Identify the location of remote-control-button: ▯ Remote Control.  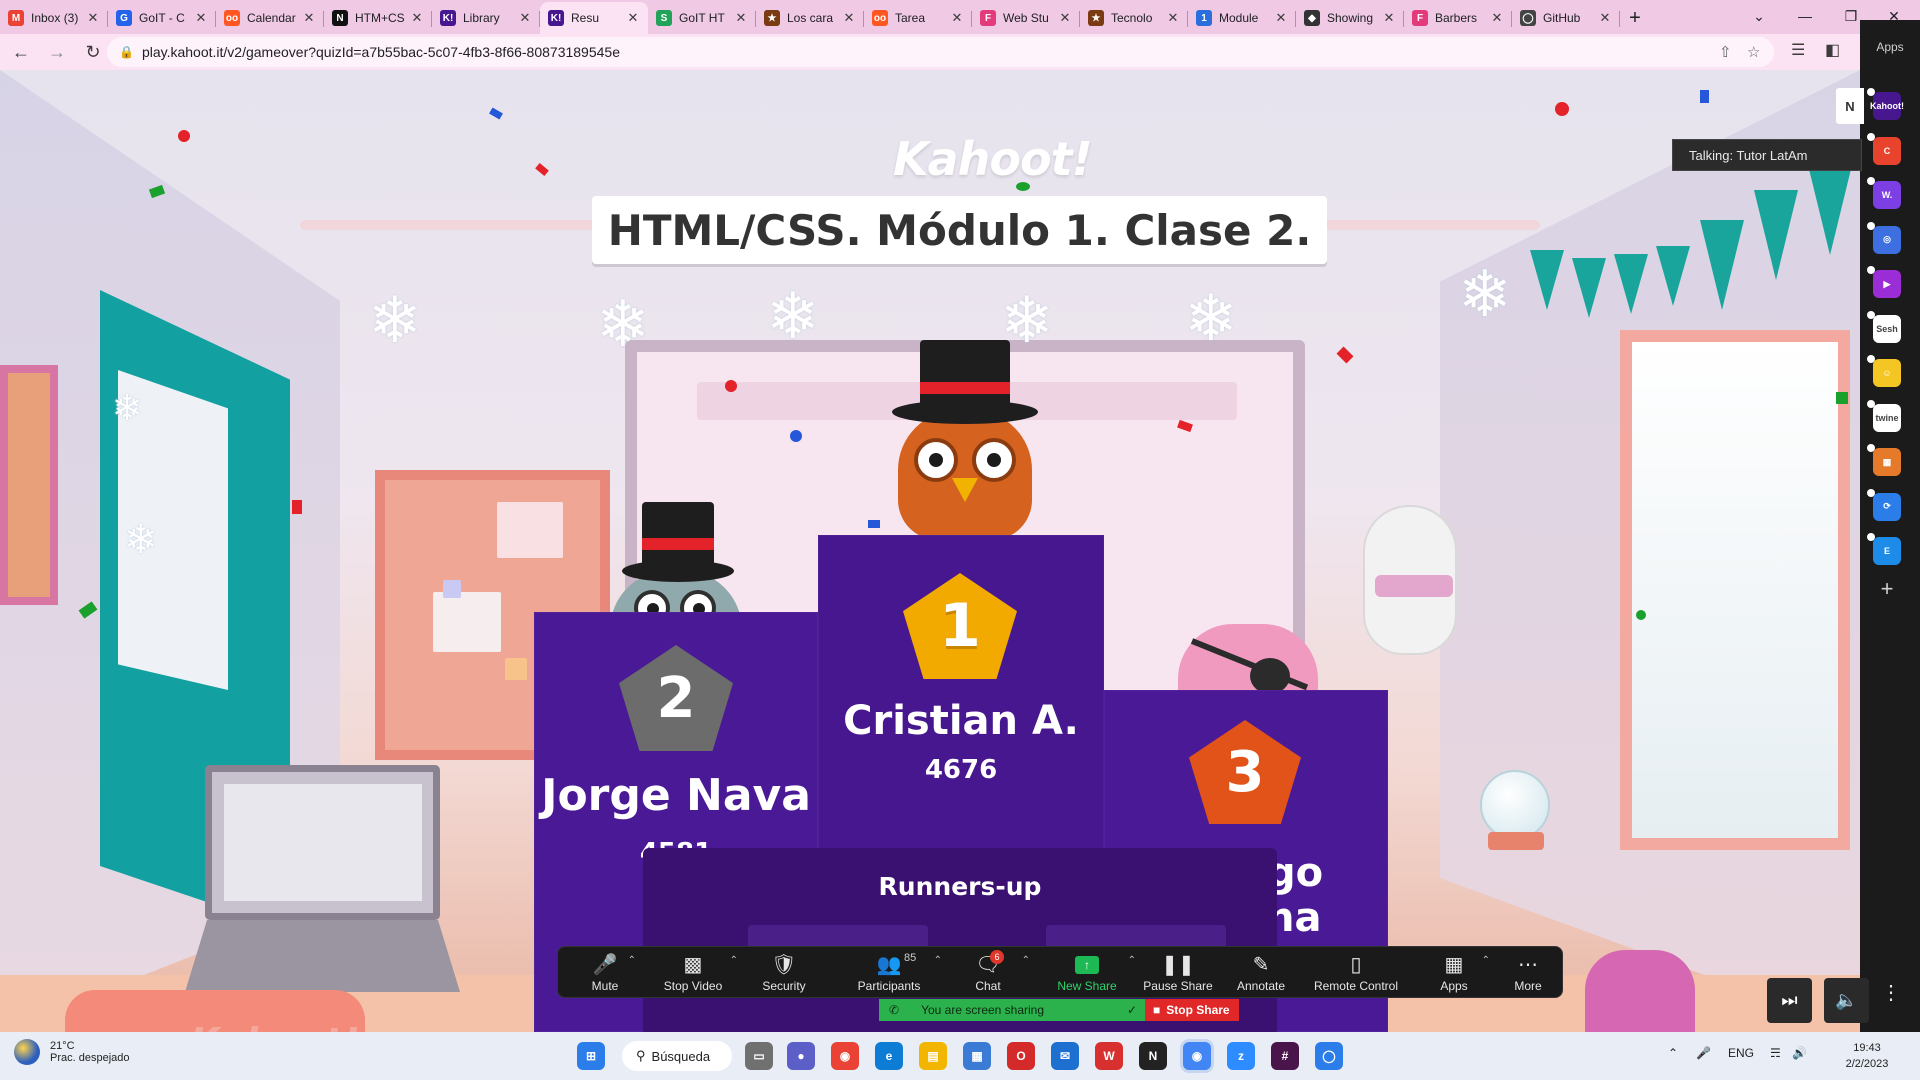
(1356, 973).